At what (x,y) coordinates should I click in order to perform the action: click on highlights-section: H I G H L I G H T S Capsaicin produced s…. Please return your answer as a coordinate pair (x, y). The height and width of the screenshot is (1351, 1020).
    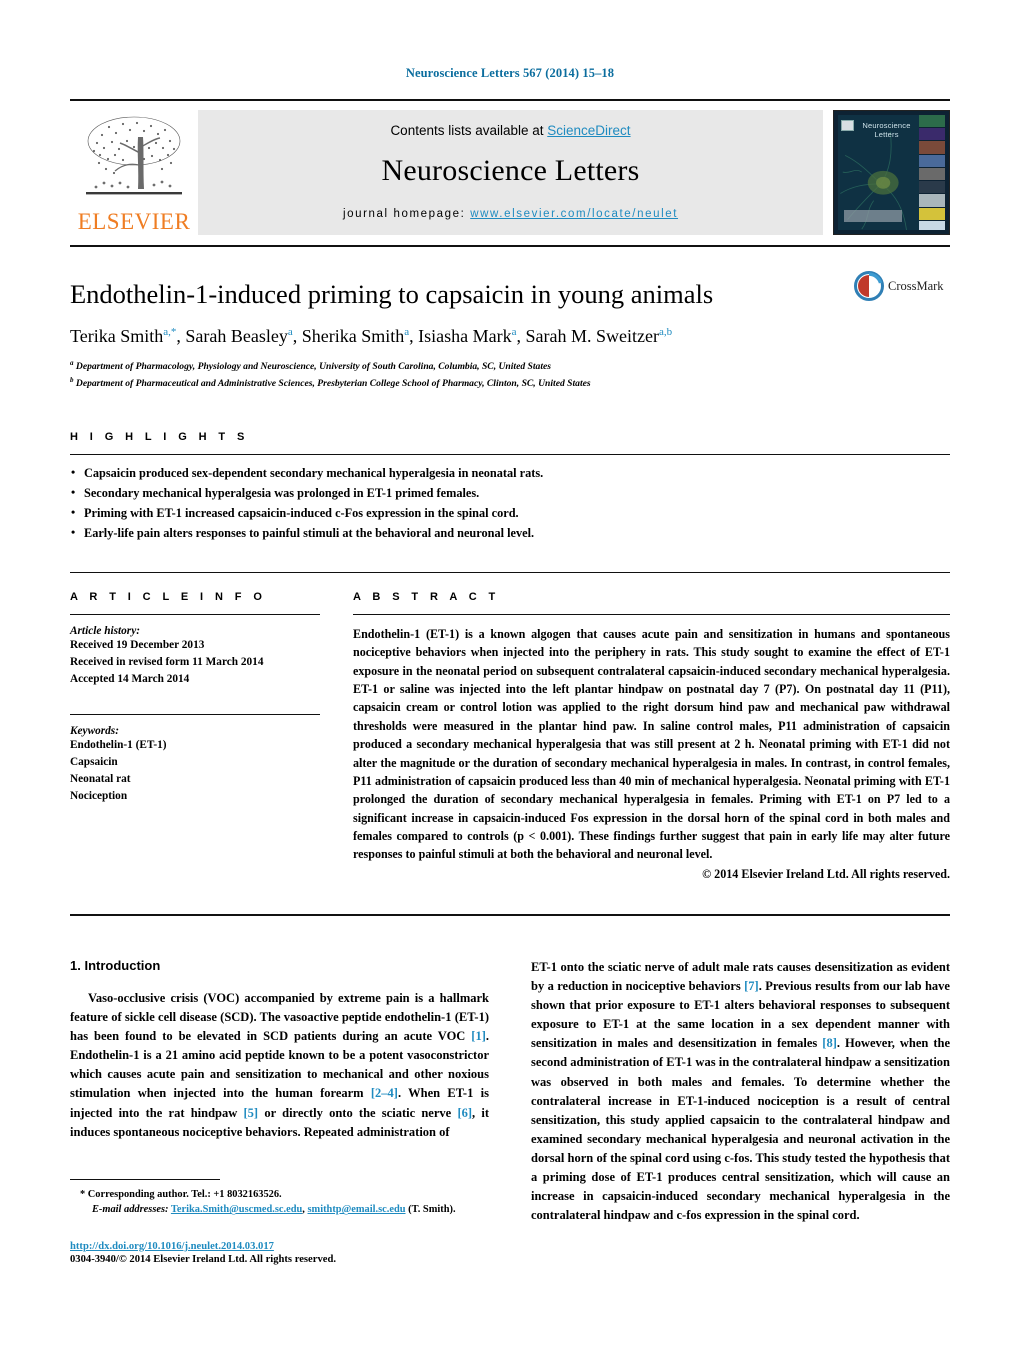
    Looking at the image, I should click on (510, 487).